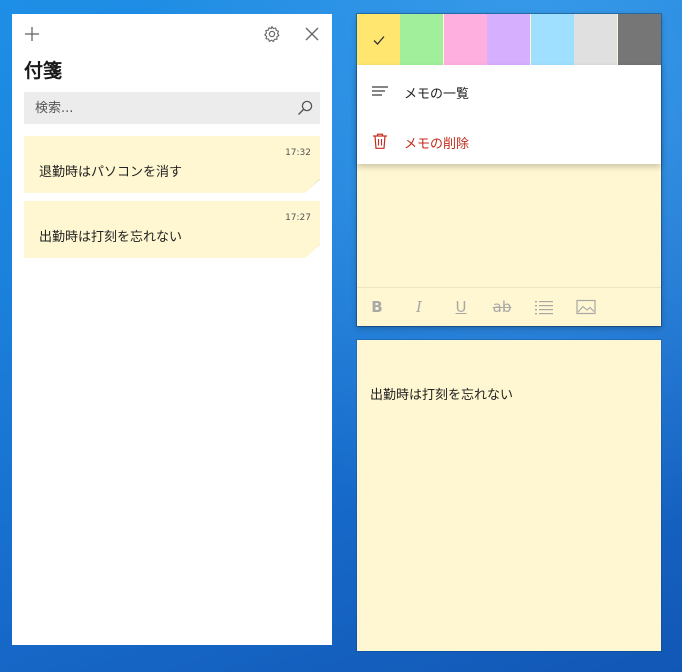  What do you see at coordinates (172, 34) in the screenshot?
I see `list-toolbar` at bounding box center [172, 34].